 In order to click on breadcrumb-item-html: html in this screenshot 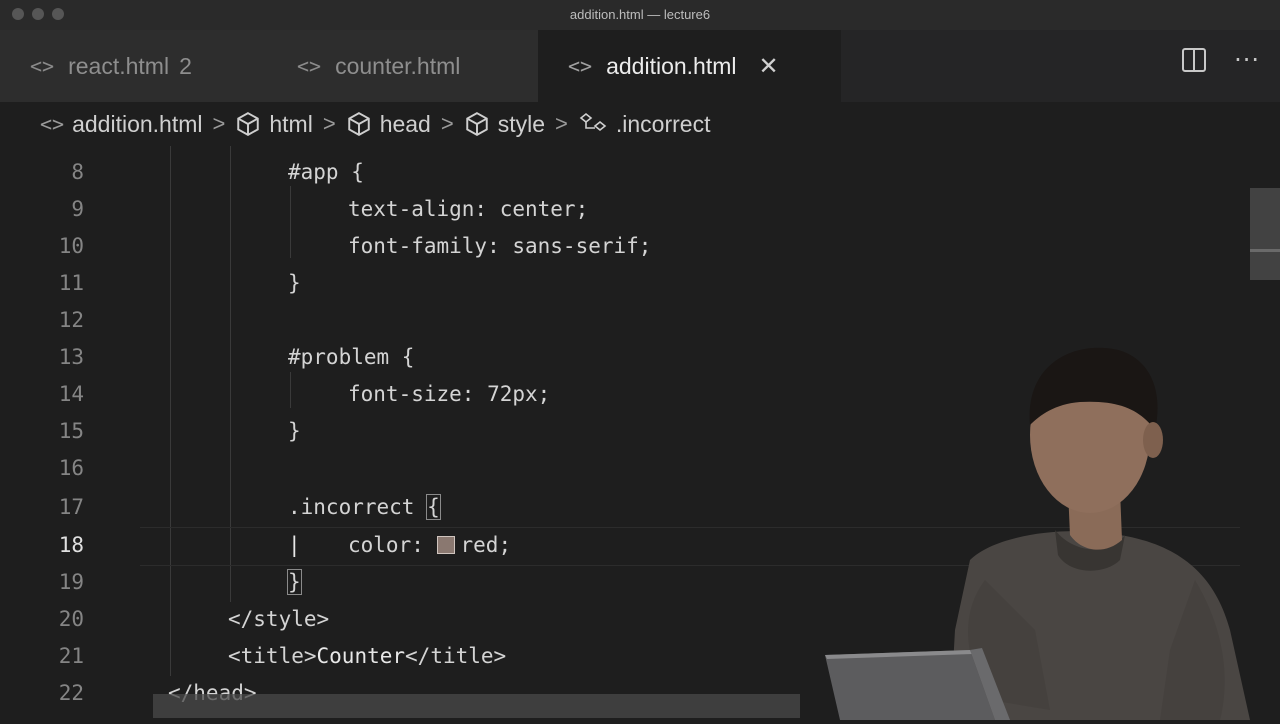, I will do `click(274, 124)`.